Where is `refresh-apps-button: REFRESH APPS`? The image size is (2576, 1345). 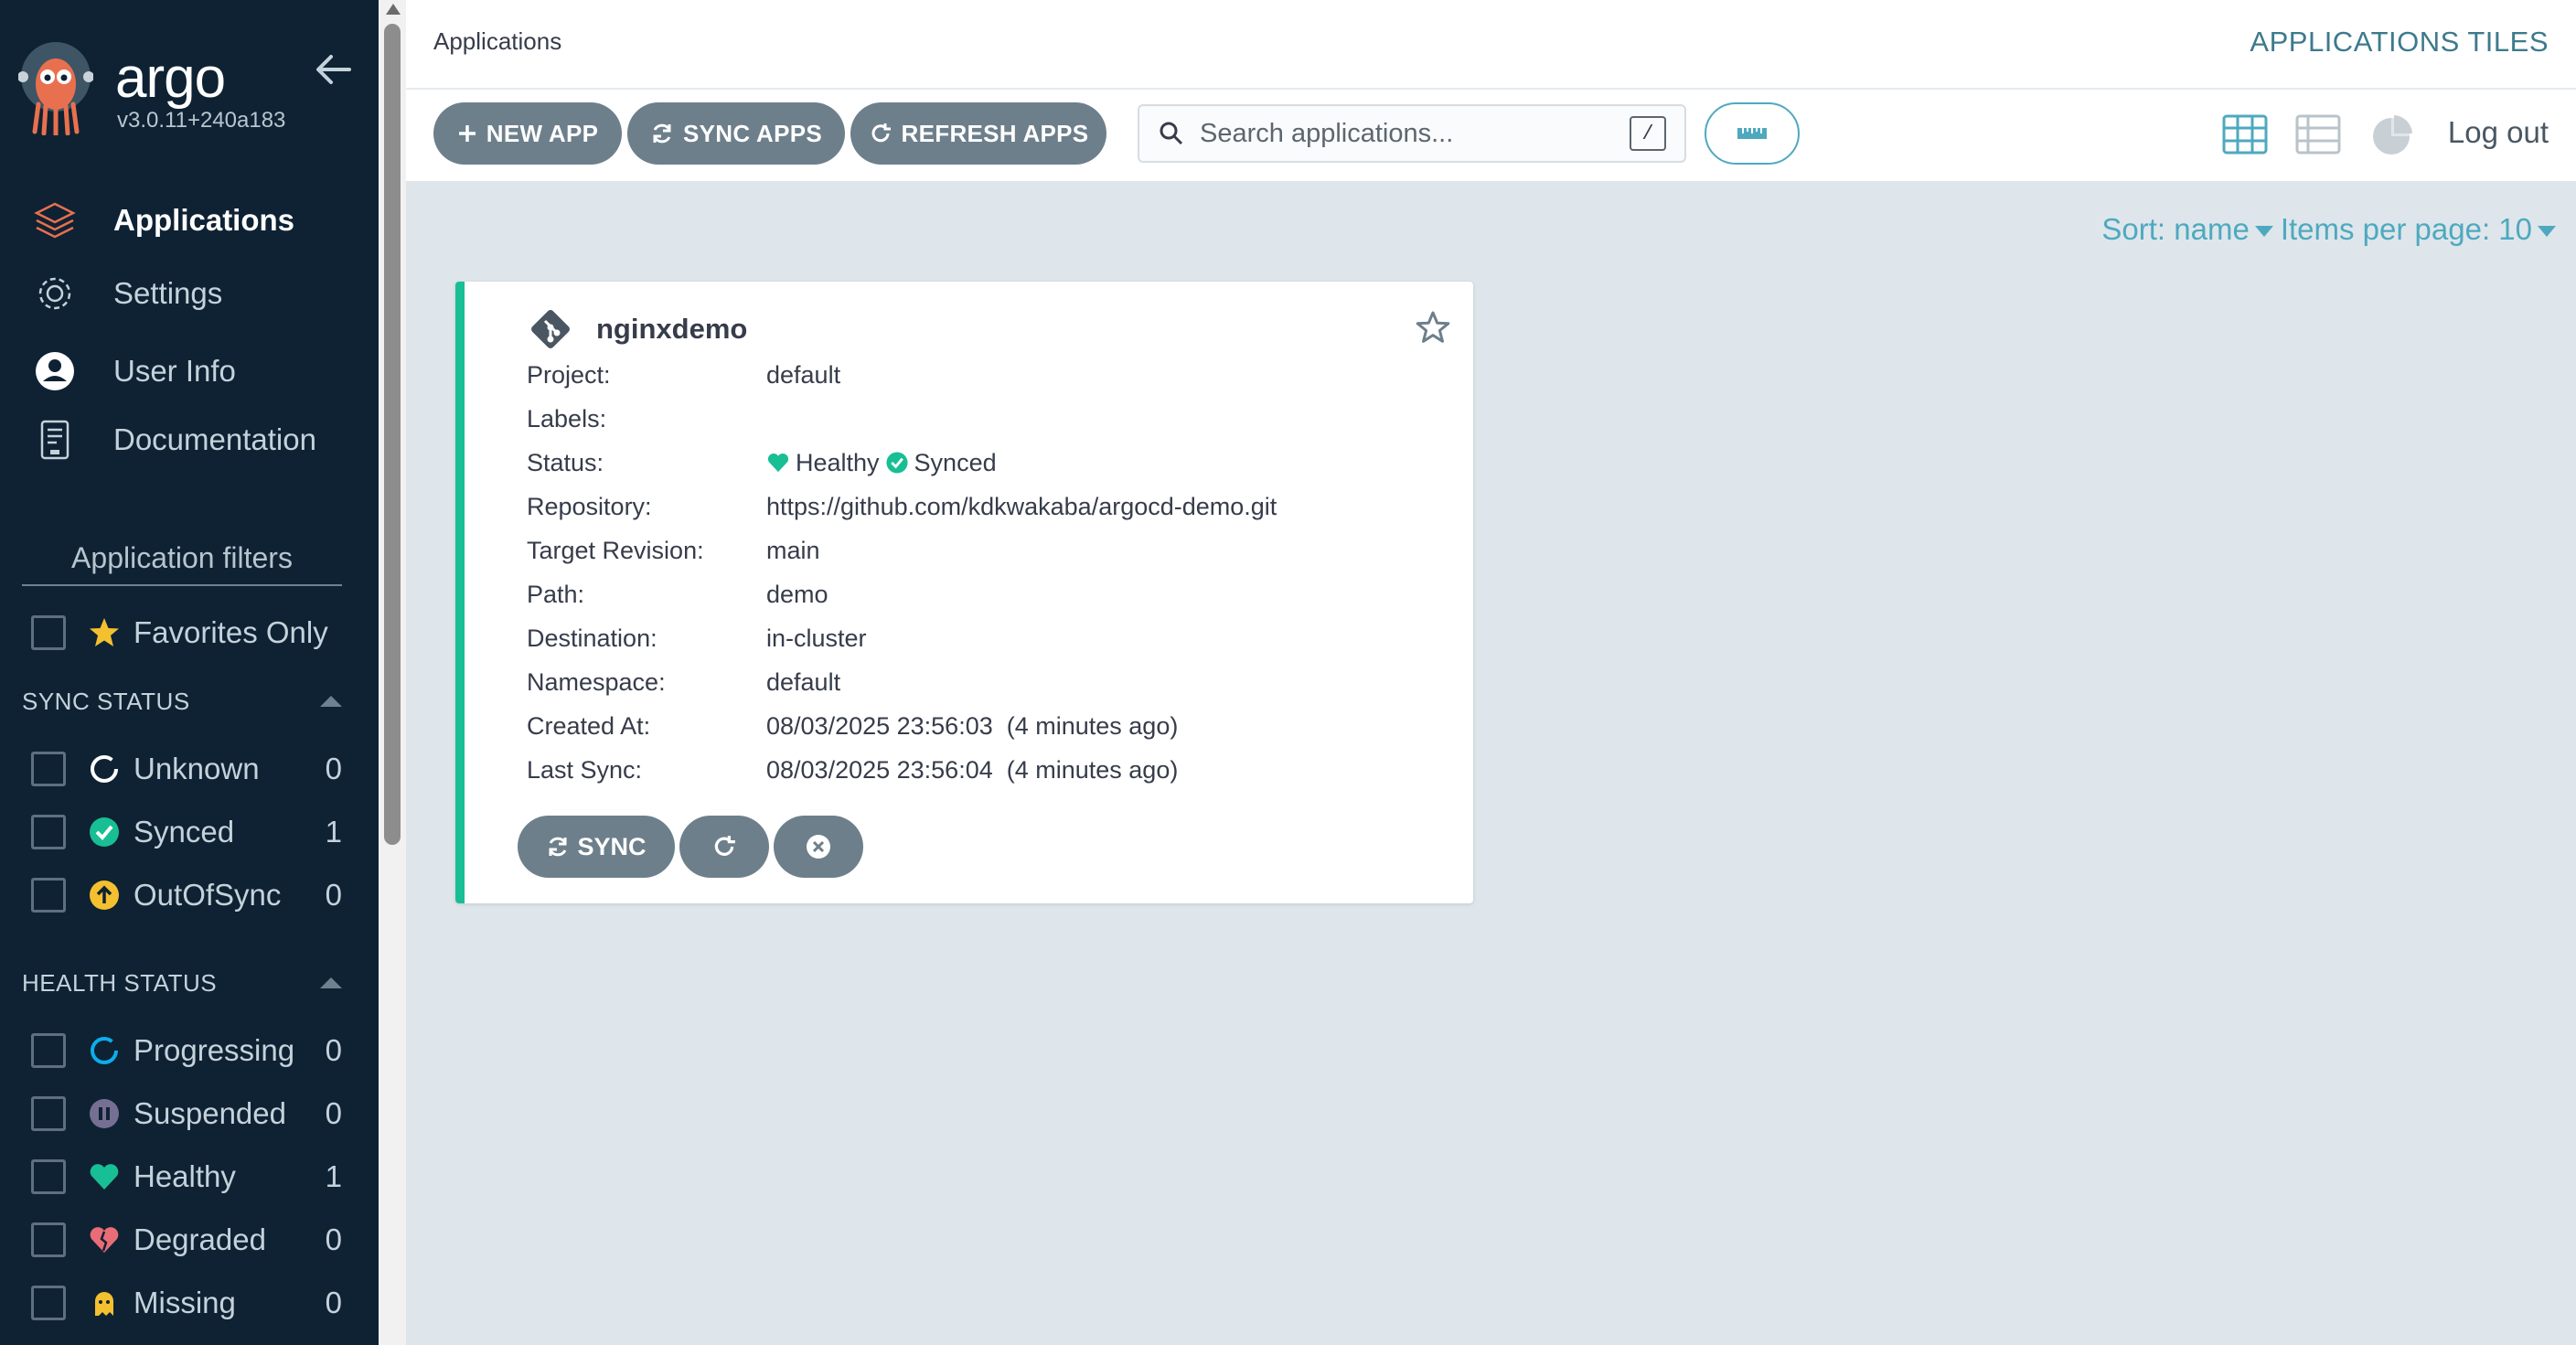 refresh-apps-button: REFRESH APPS is located at coordinates (978, 134).